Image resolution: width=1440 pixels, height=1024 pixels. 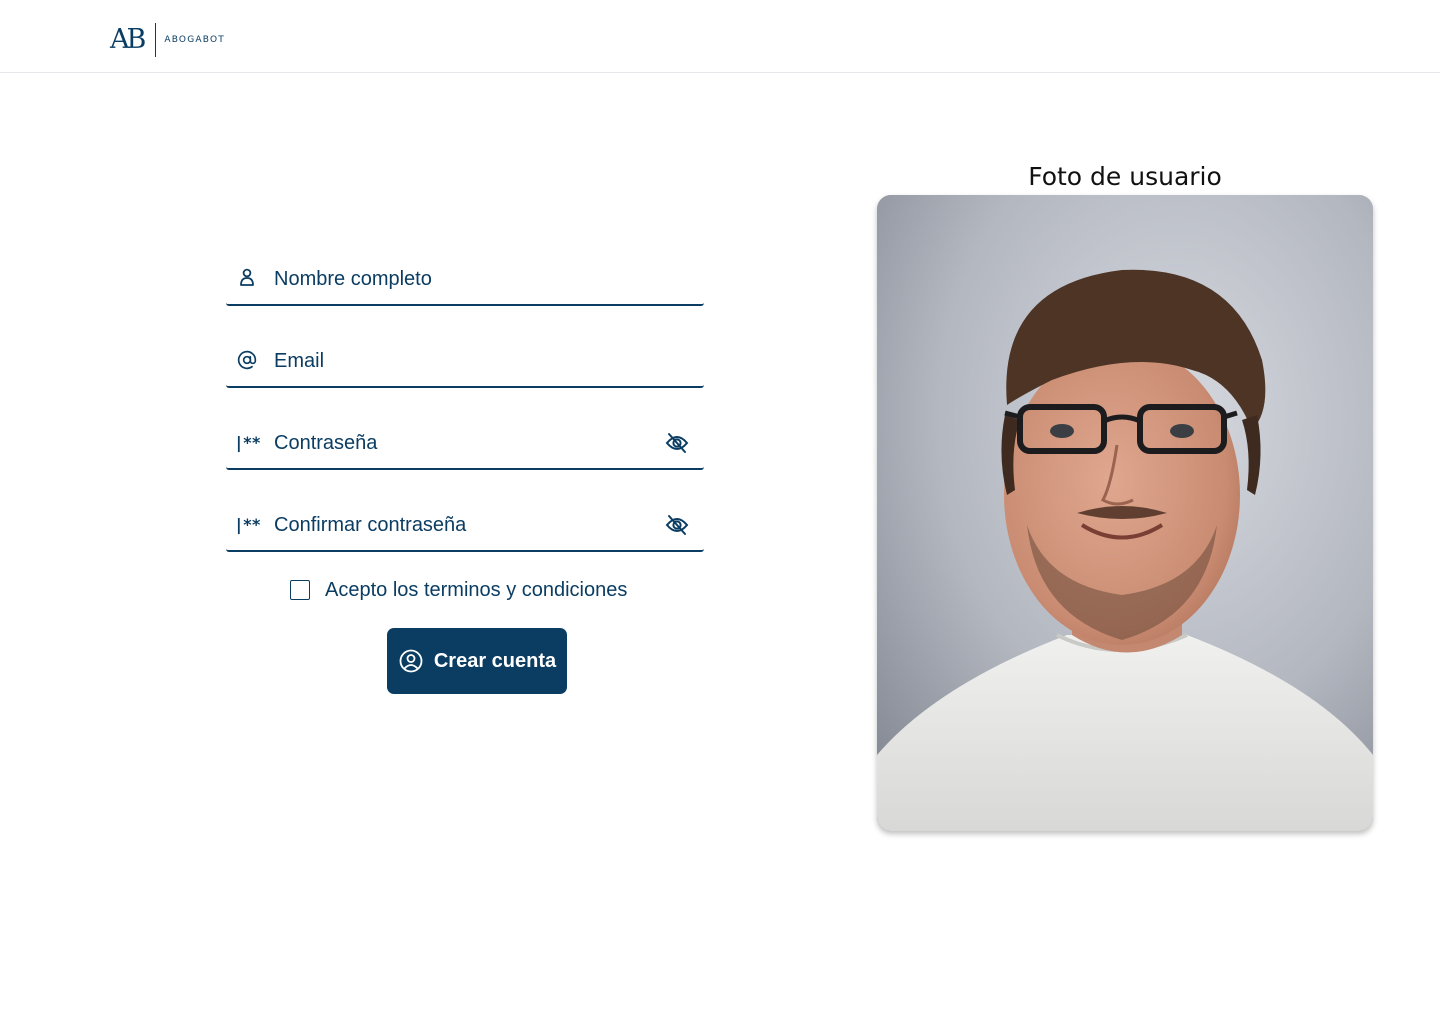 I want to click on confirm-password-field: |**, so click(x=465, y=524).